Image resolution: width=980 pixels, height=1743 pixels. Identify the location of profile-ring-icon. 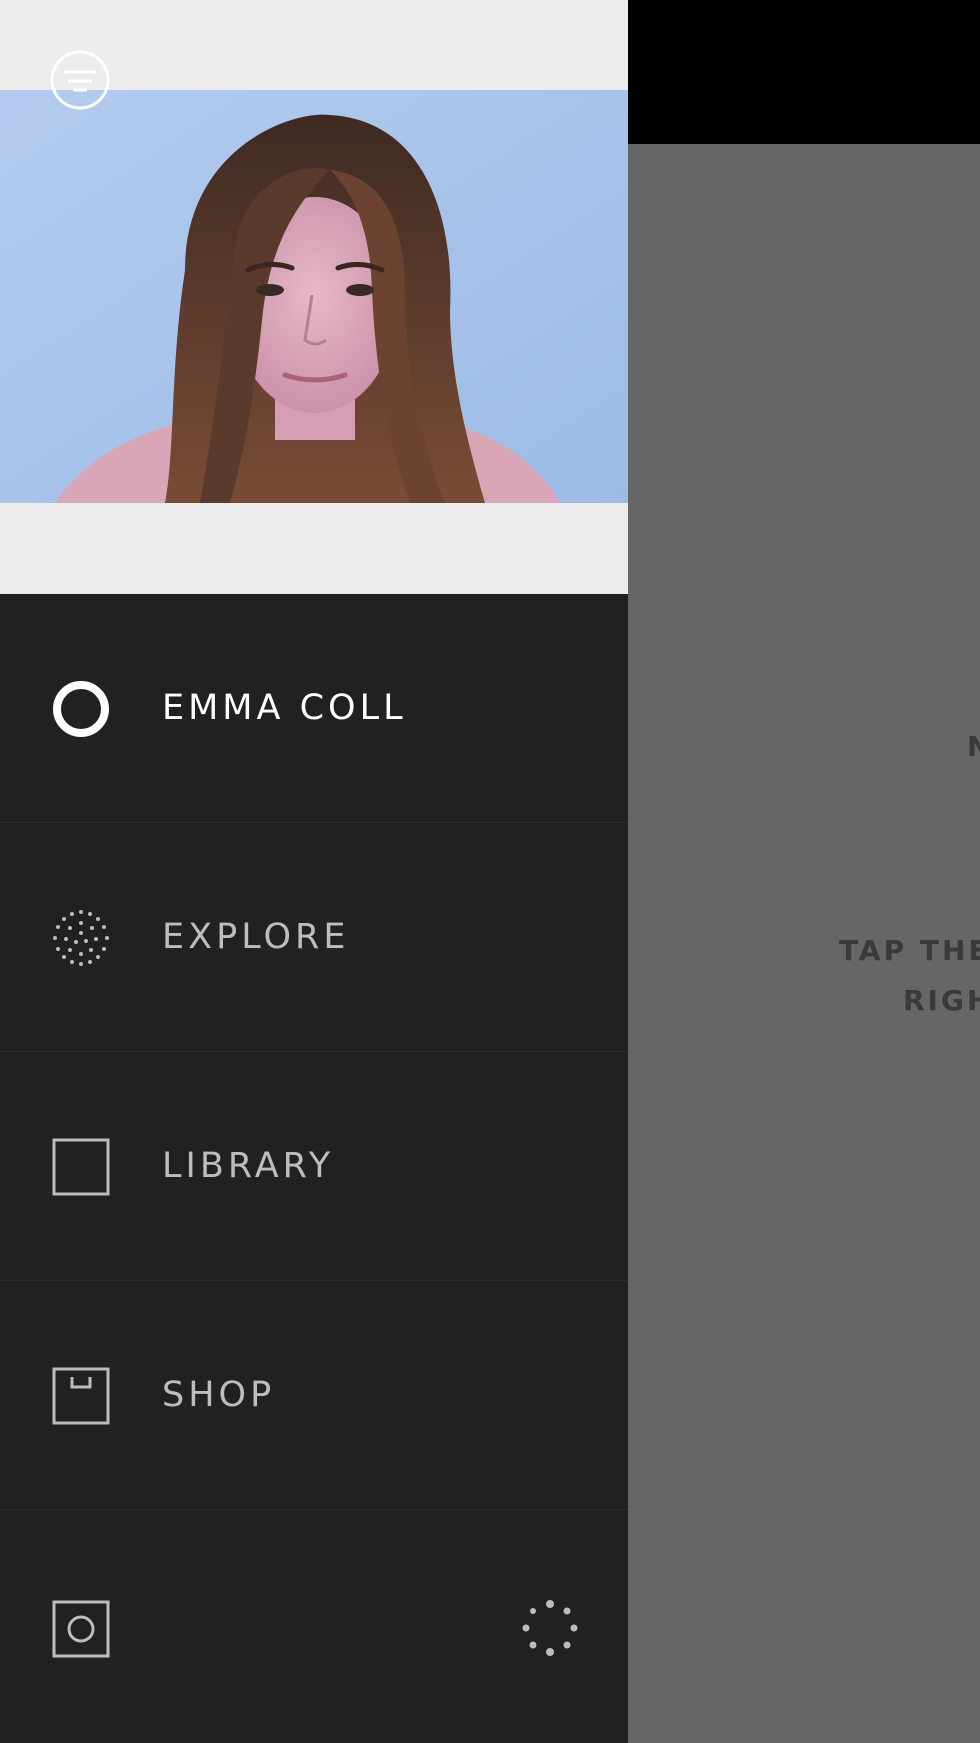
(81, 709).